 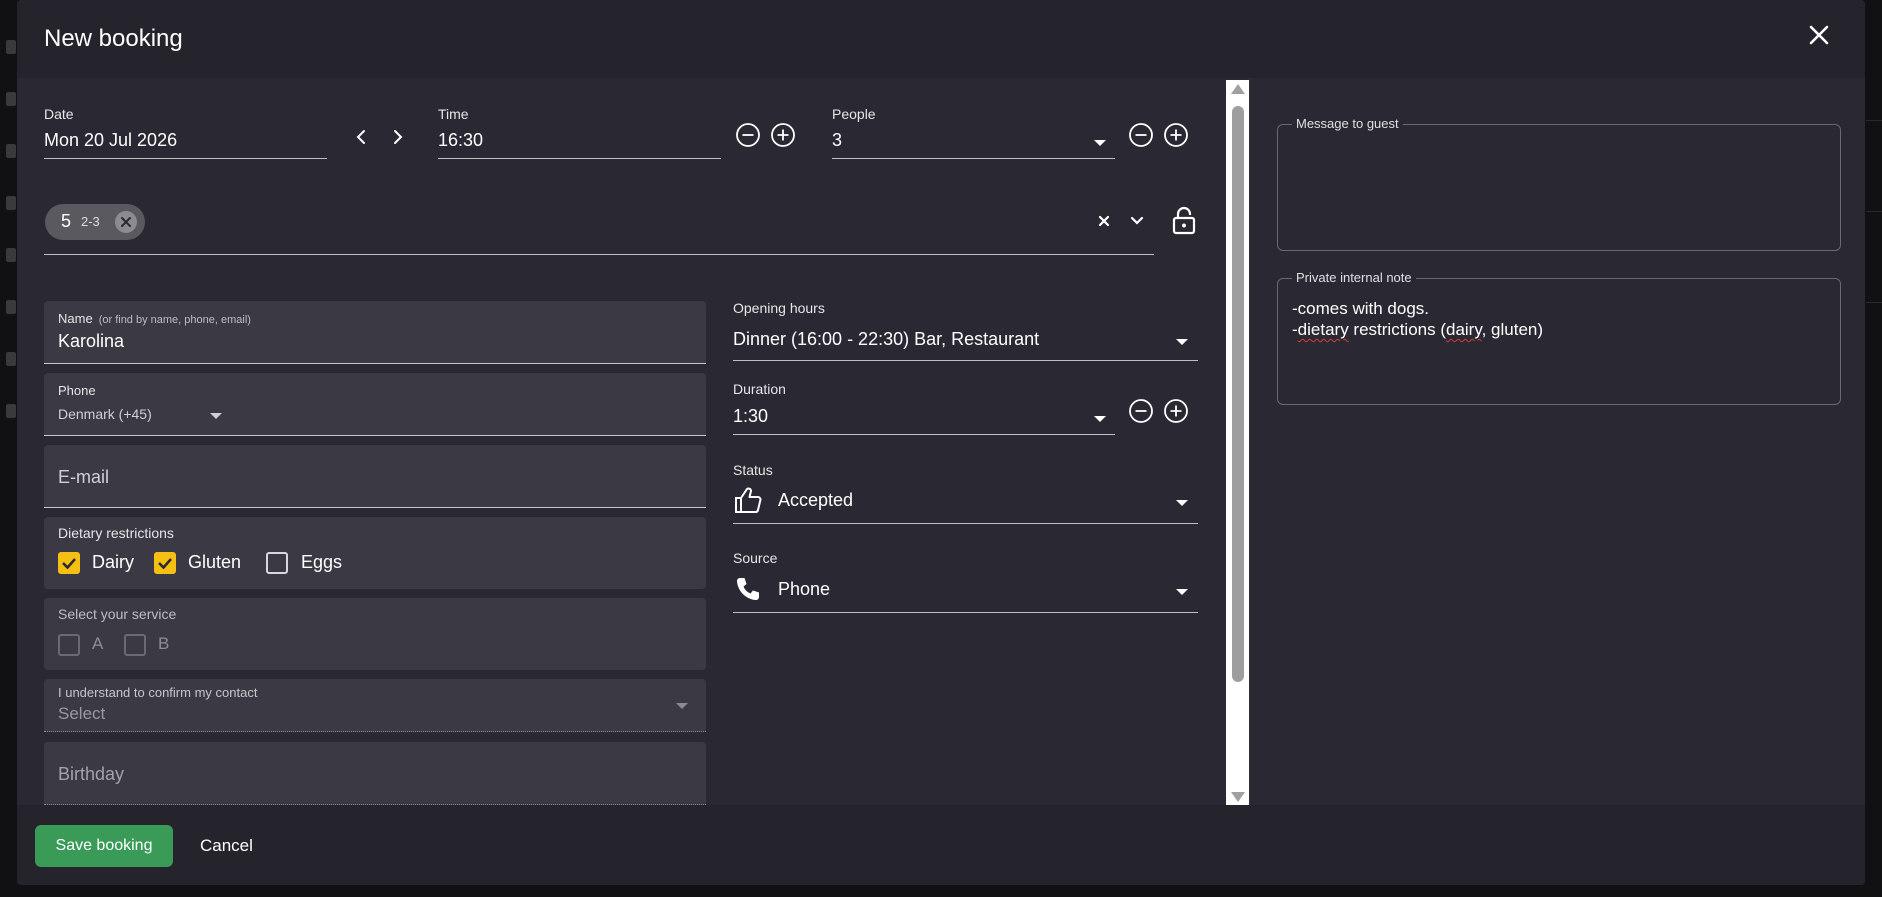 I want to click on check-icon, so click(x=69, y=564).